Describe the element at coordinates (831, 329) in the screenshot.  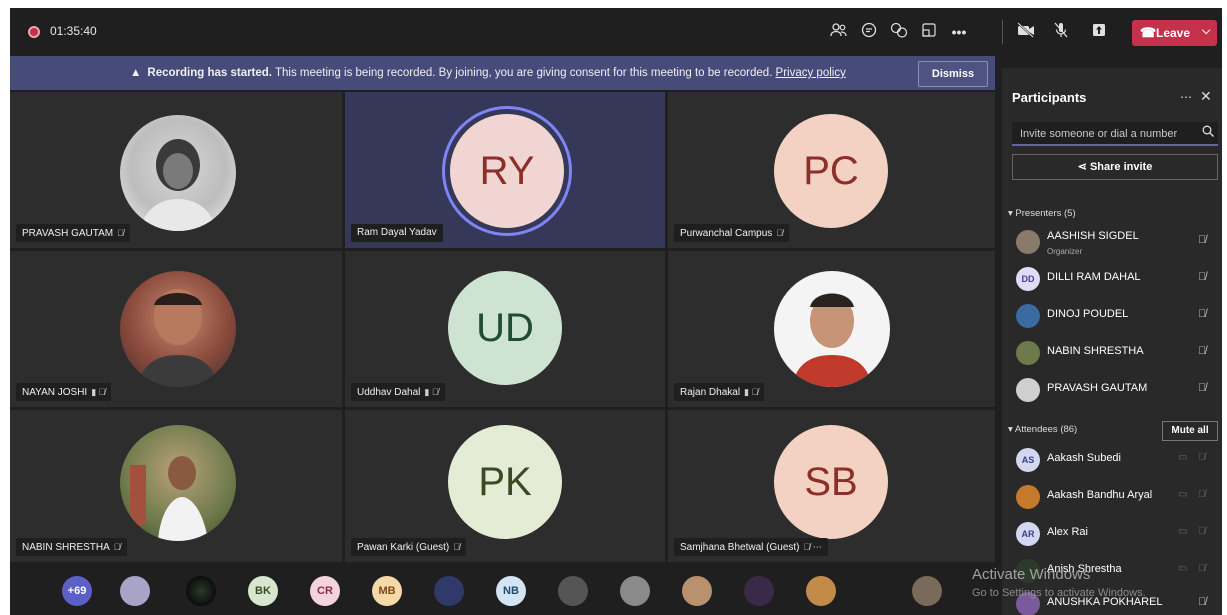
I see `participant-tile: Rajan Dhakal ▮ 🎙̸` at that location.